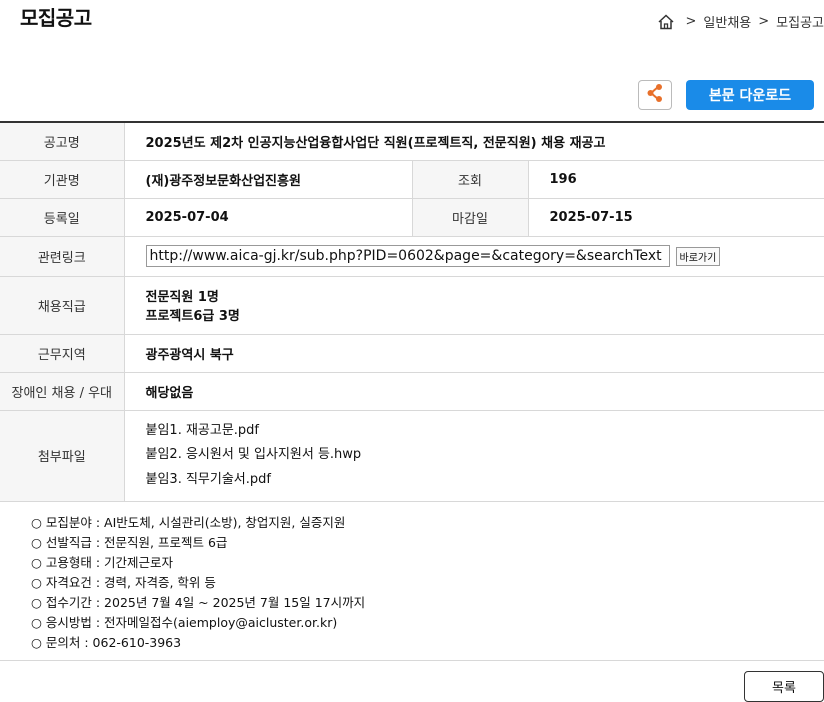  What do you see at coordinates (62, 179) in the screenshot?
I see `org-header: 기관명` at bounding box center [62, 179].